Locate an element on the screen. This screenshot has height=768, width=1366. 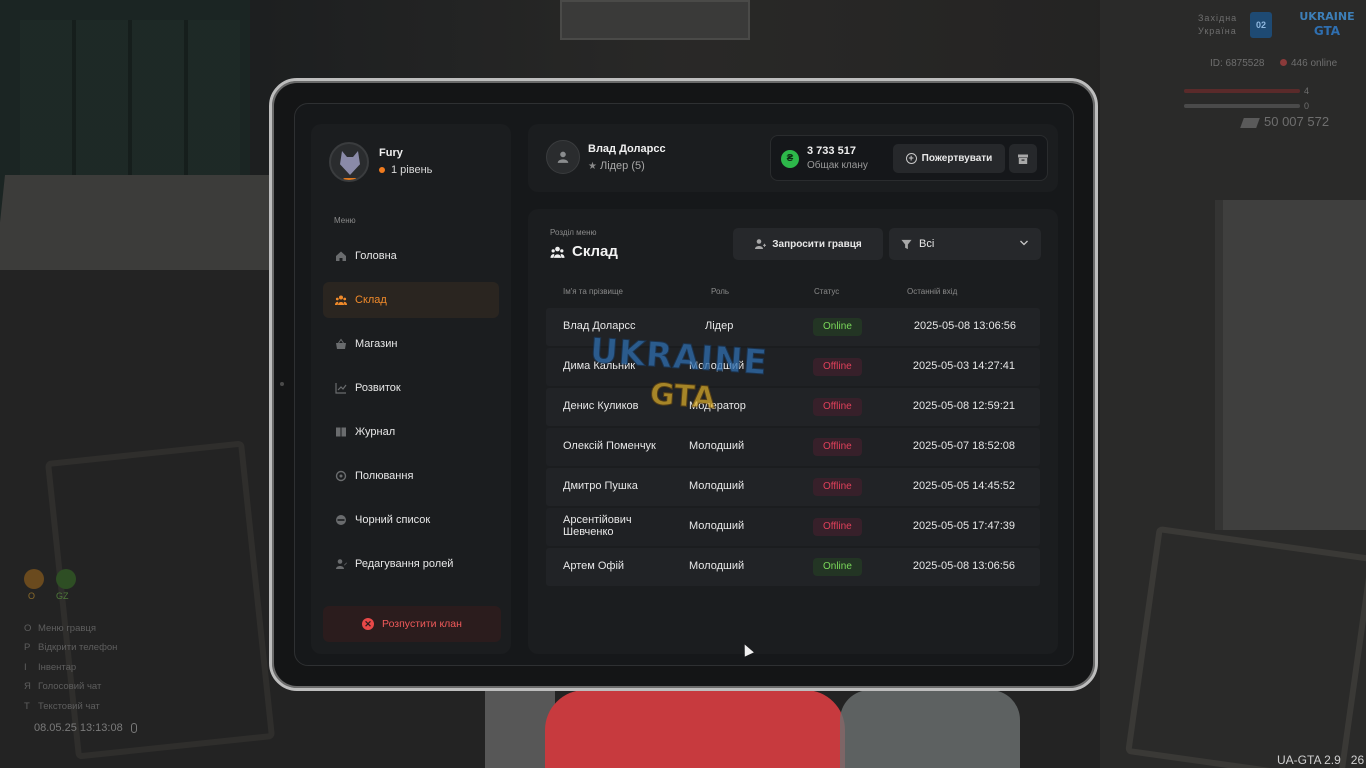
member-name: Арсентійович Шевченко is located at coordinates (597, 526).